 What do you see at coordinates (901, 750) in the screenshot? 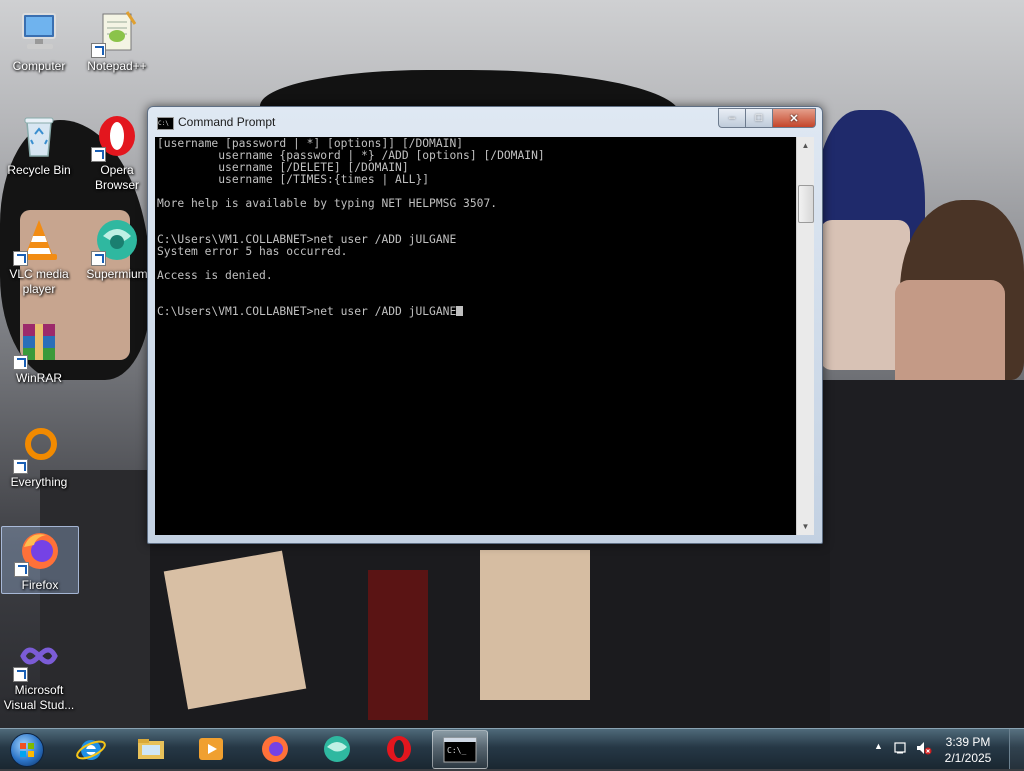
I see `action-center-flag-icon` at bounding box center [901, 750].